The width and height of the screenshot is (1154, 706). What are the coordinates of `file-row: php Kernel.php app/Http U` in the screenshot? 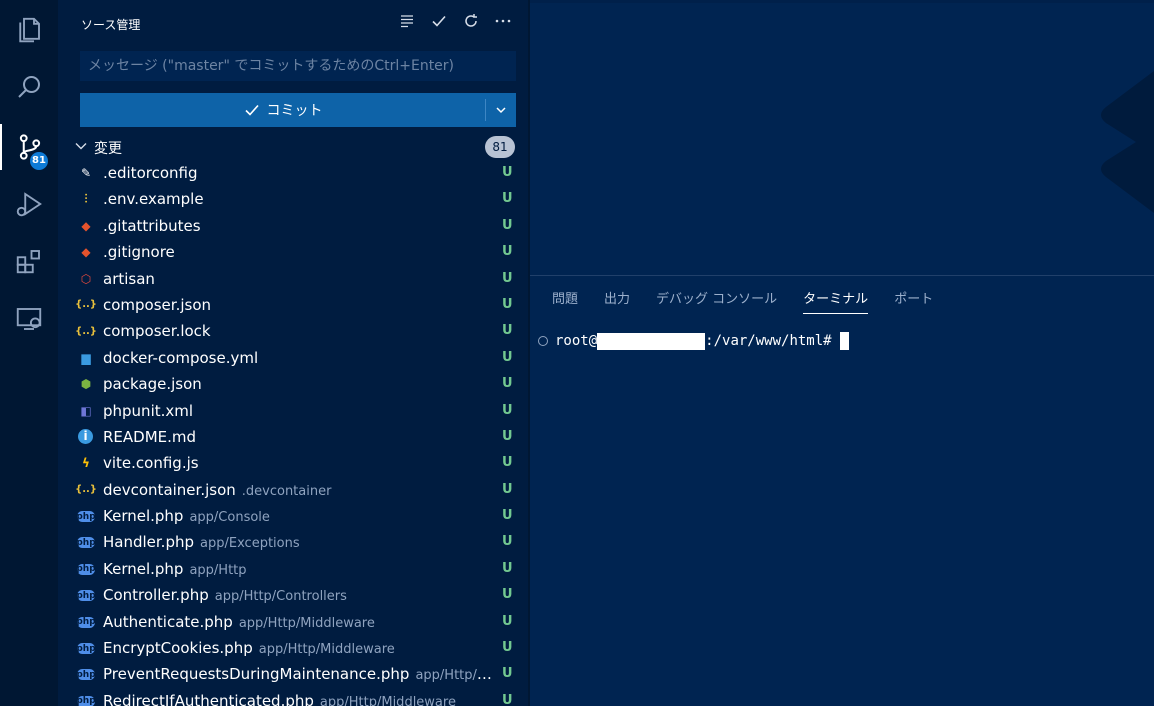 It's located at (293, 569).